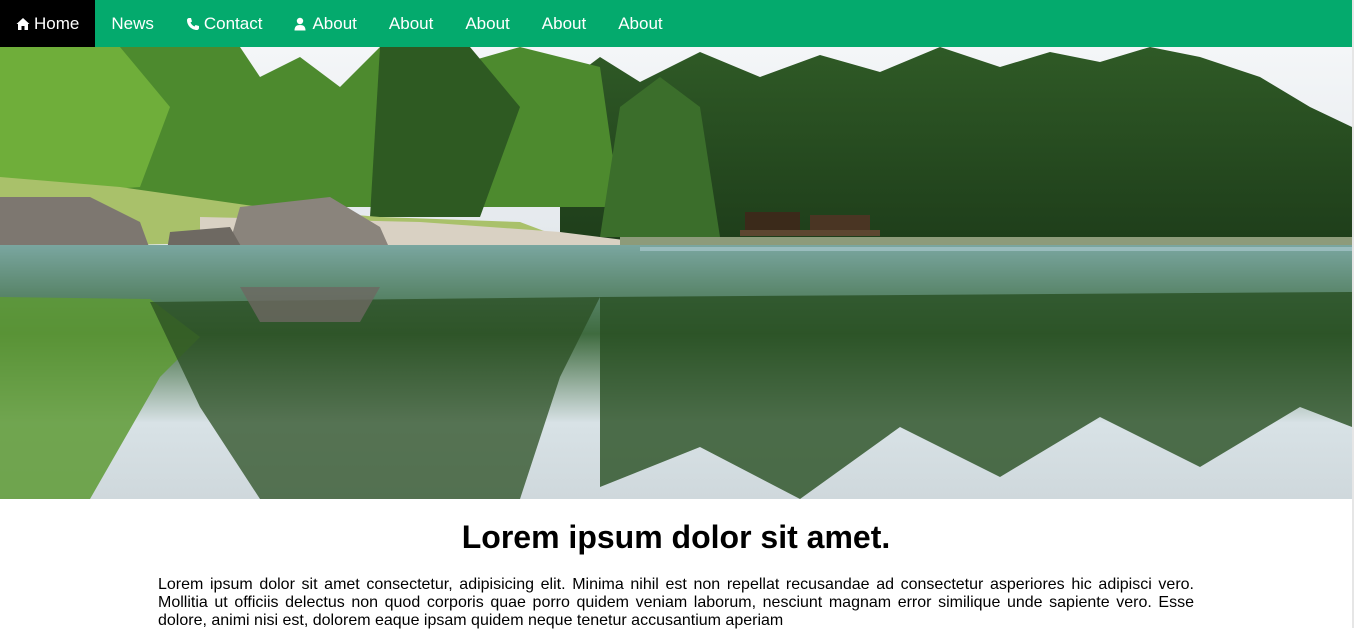  I want to click on article-title: Lorem ipsum dolor sit amet., so click(676, 537).